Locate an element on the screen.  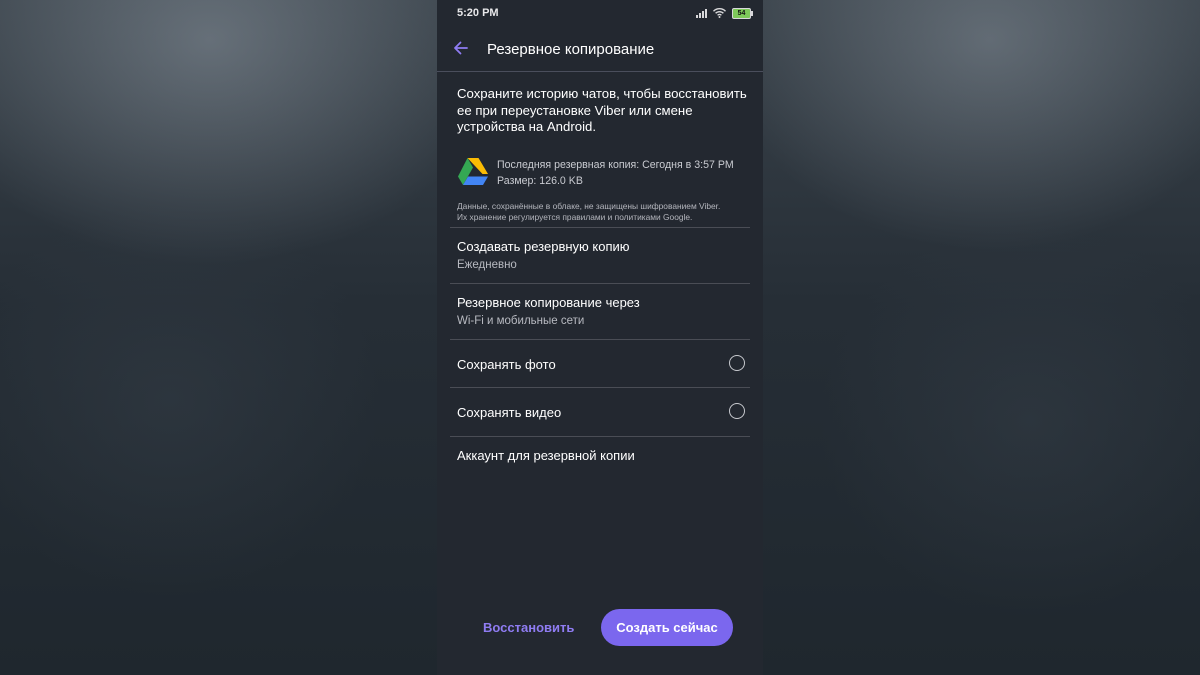
save-photos-title: Сохранять фото is located at coordinates (506, 364).